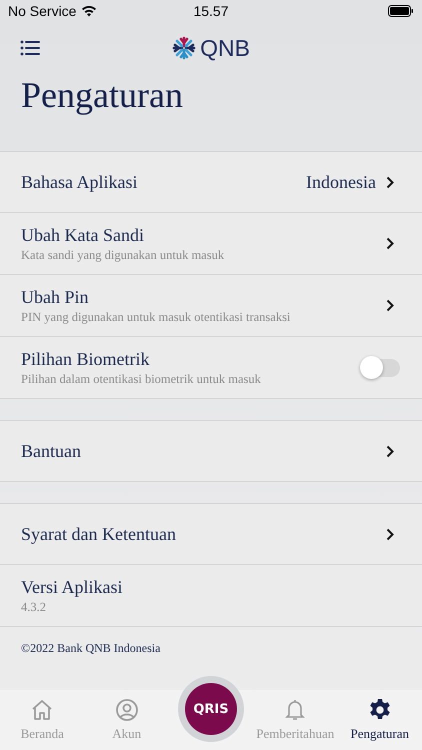 The width and height of the screenshot is (422, 750). What do you see at coordinates (51, 451) in the screenshot?
I see `row-label: Bantuan` at bounding box center [51, 451].